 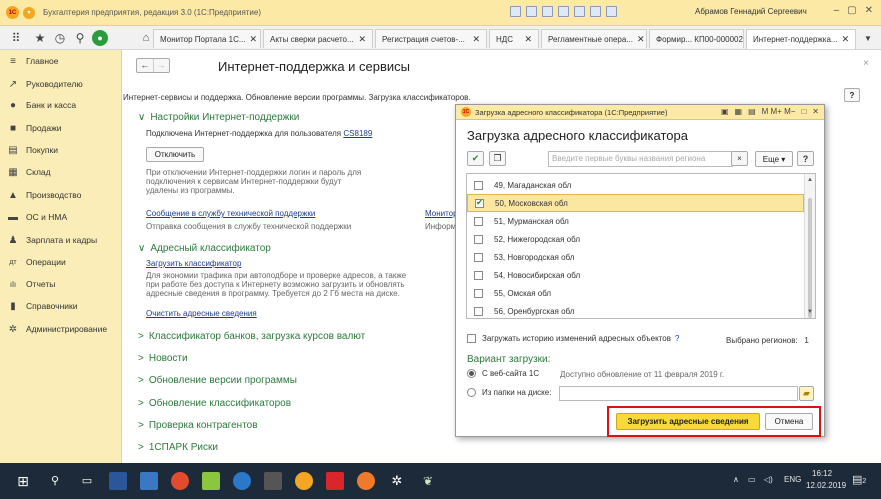 What do you see at coordinates (635, 257) in the screenshot?
I see `list-item: 53, Новгородская обл` at bounding box center [635, 257].